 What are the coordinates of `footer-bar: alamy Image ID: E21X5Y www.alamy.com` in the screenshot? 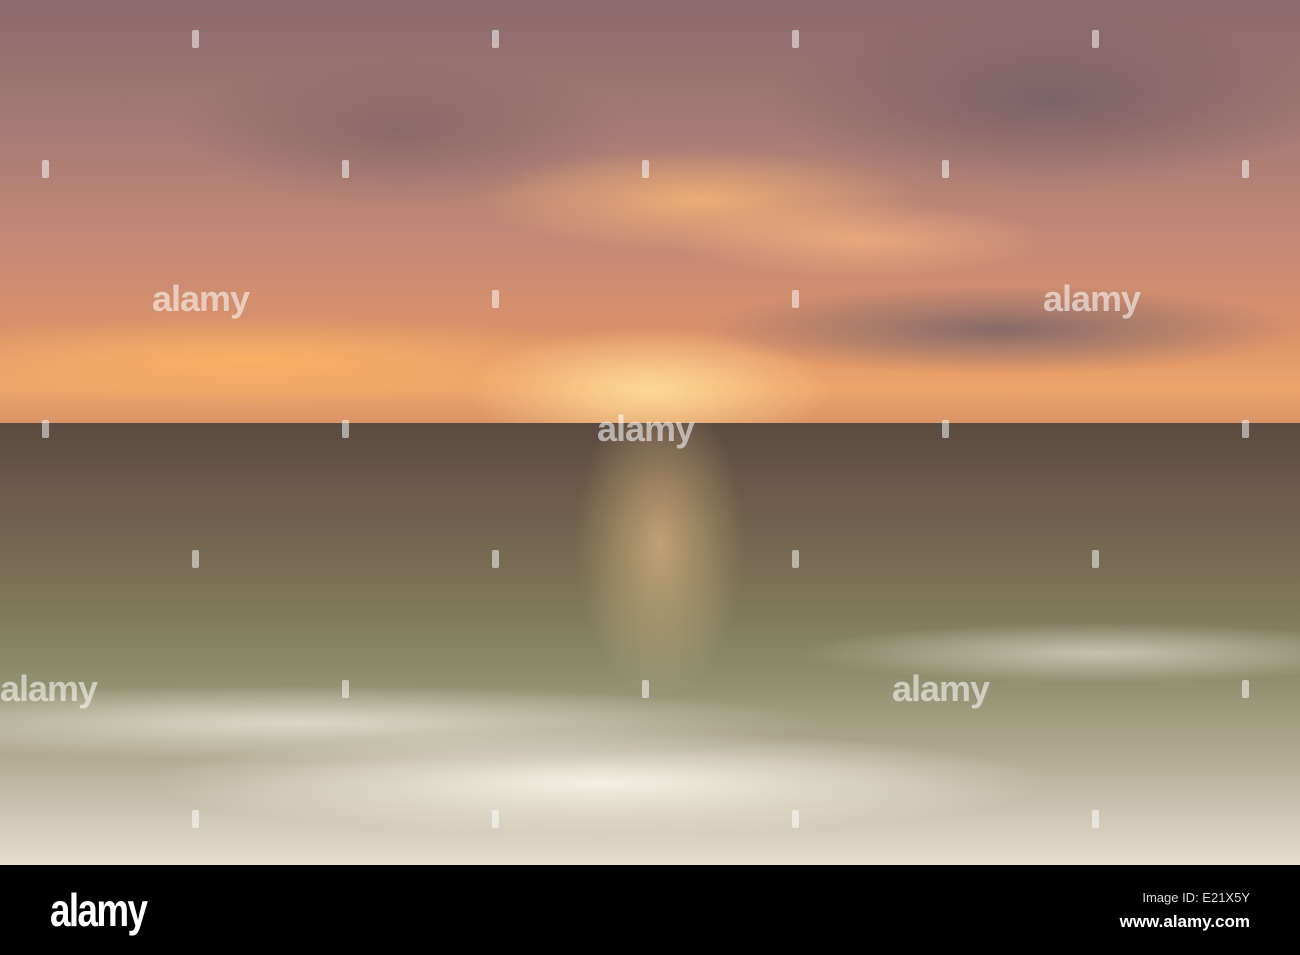 It's located at (650, 910).